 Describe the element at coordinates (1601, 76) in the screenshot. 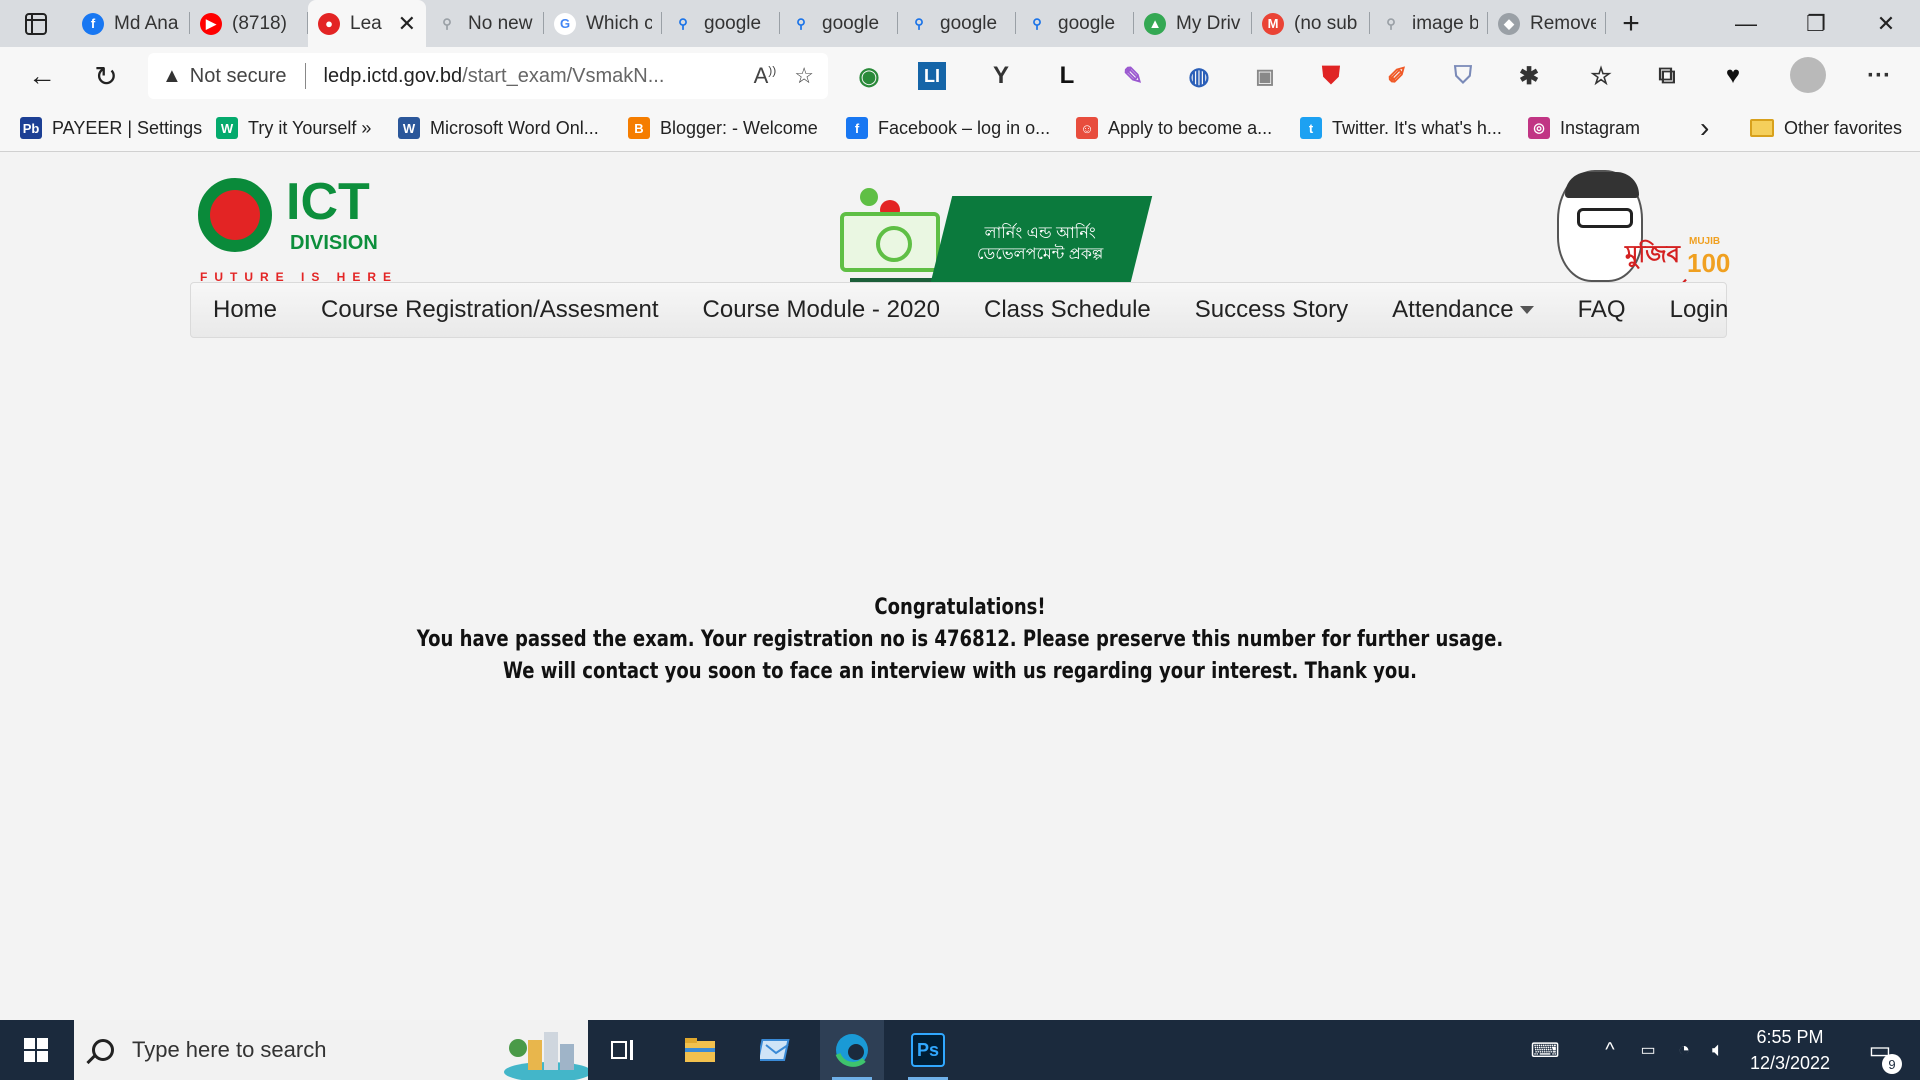

I see `favorites-star-icon: ☆` at that location.